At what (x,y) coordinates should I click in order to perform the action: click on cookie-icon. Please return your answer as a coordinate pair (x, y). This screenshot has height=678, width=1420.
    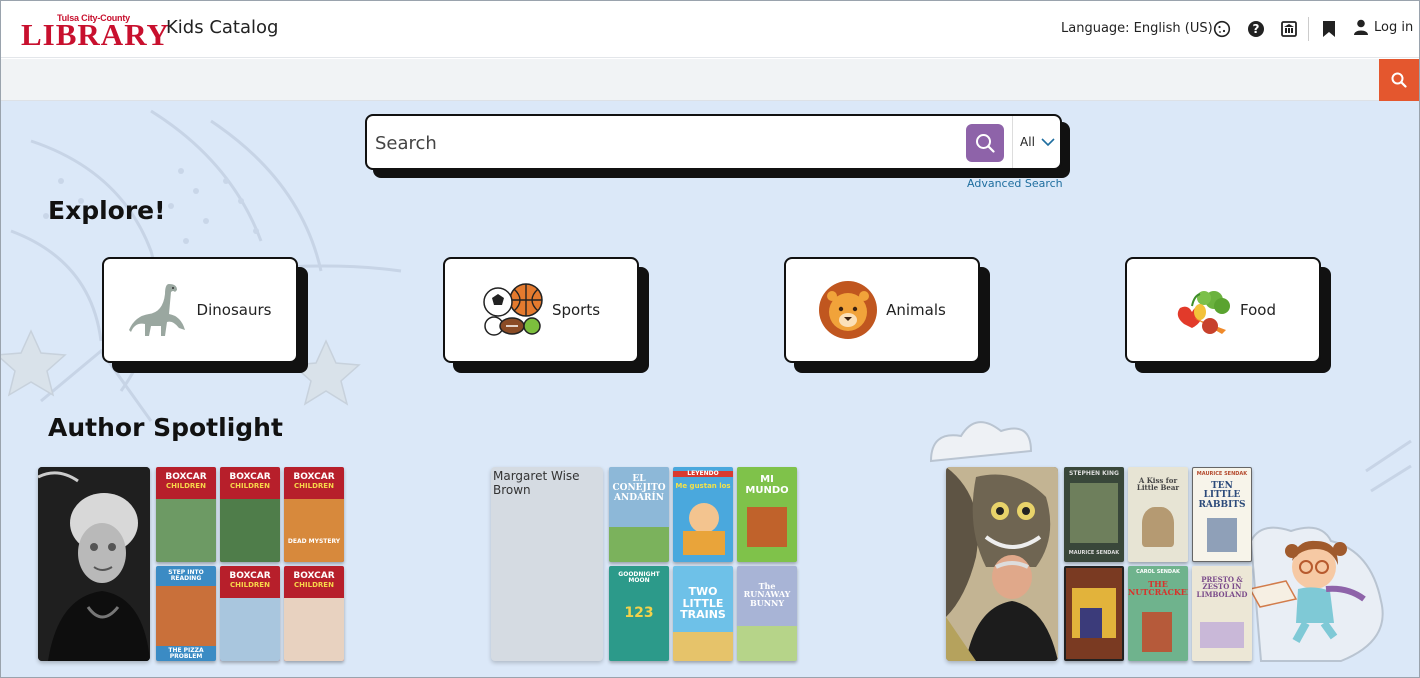
    Looking at the image, I should click on (1222, 29).